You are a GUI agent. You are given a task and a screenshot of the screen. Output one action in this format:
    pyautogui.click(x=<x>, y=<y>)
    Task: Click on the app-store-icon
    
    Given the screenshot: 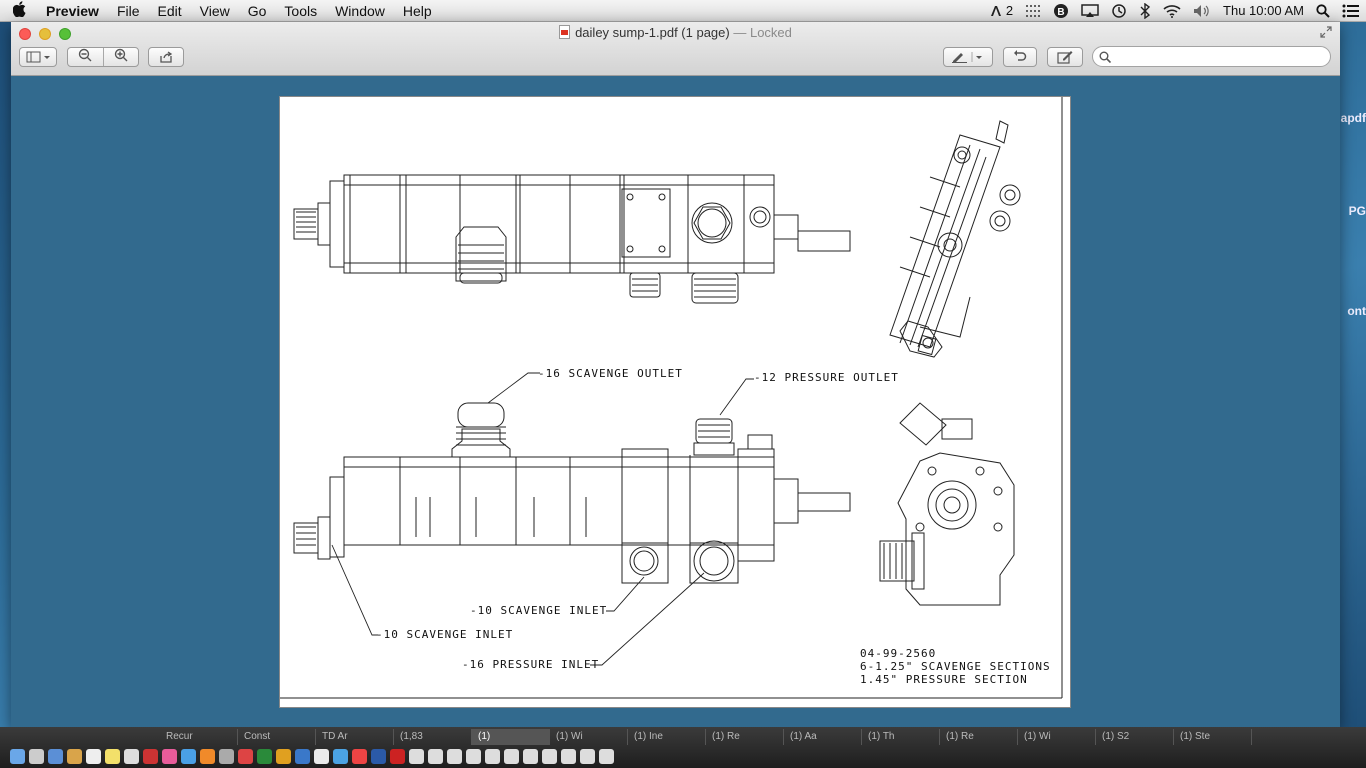 What is the action you would take?
    pyautogui.click(x=188, y=756)
    